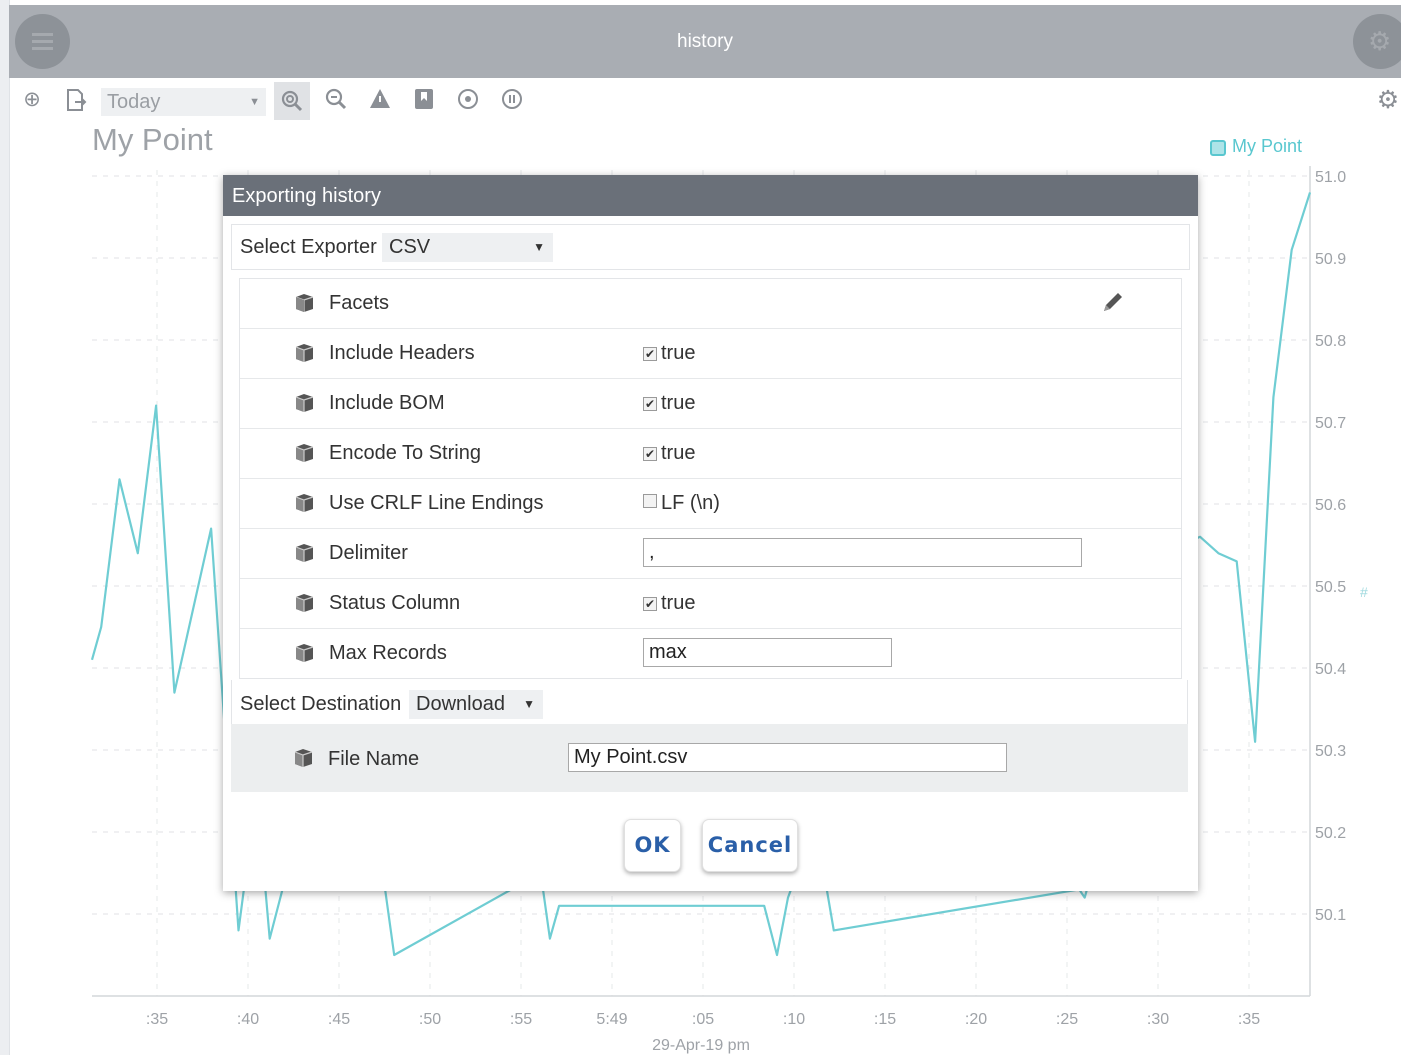 This screenshot has width=1401, height=1055. What do you see at coordinates (402, 353) in the screenshot?
I see `property-label: Include Headers` at bounding box center [402, 353].